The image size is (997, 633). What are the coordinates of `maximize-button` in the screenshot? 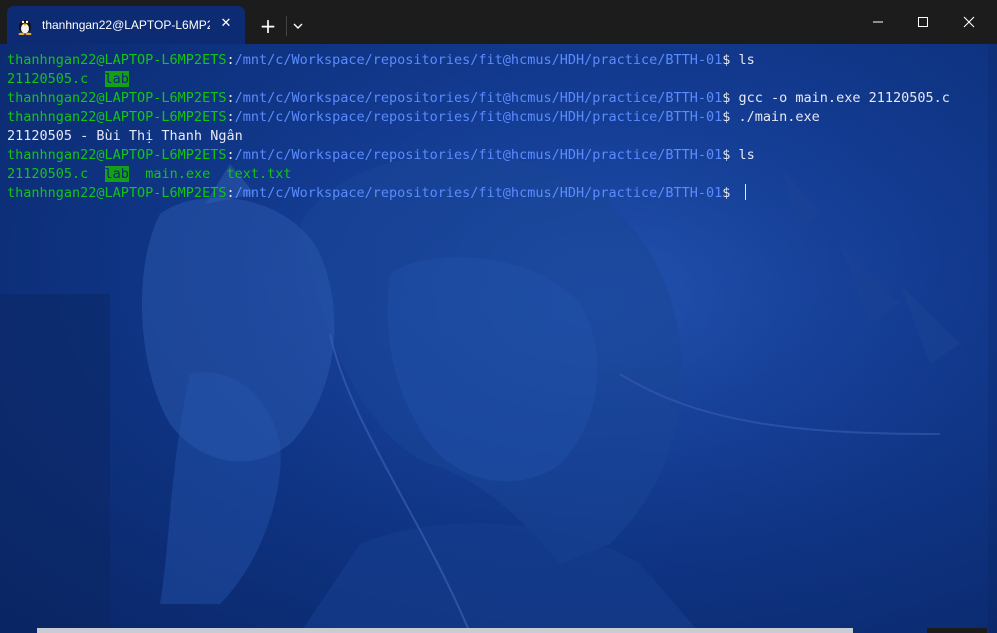 It's located at (923, 22).